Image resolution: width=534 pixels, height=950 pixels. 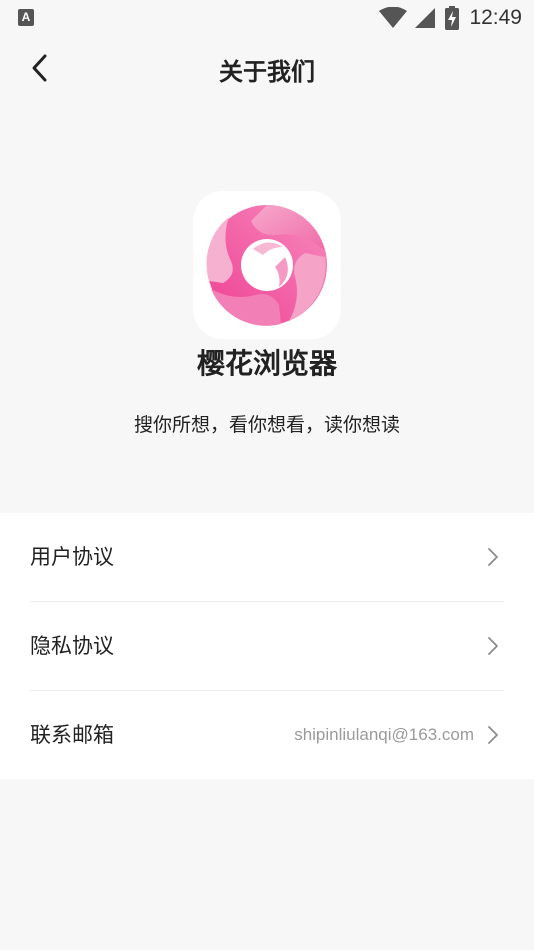 I want to click on menu-item-label: 用户协议, so click(x=72, y=557).